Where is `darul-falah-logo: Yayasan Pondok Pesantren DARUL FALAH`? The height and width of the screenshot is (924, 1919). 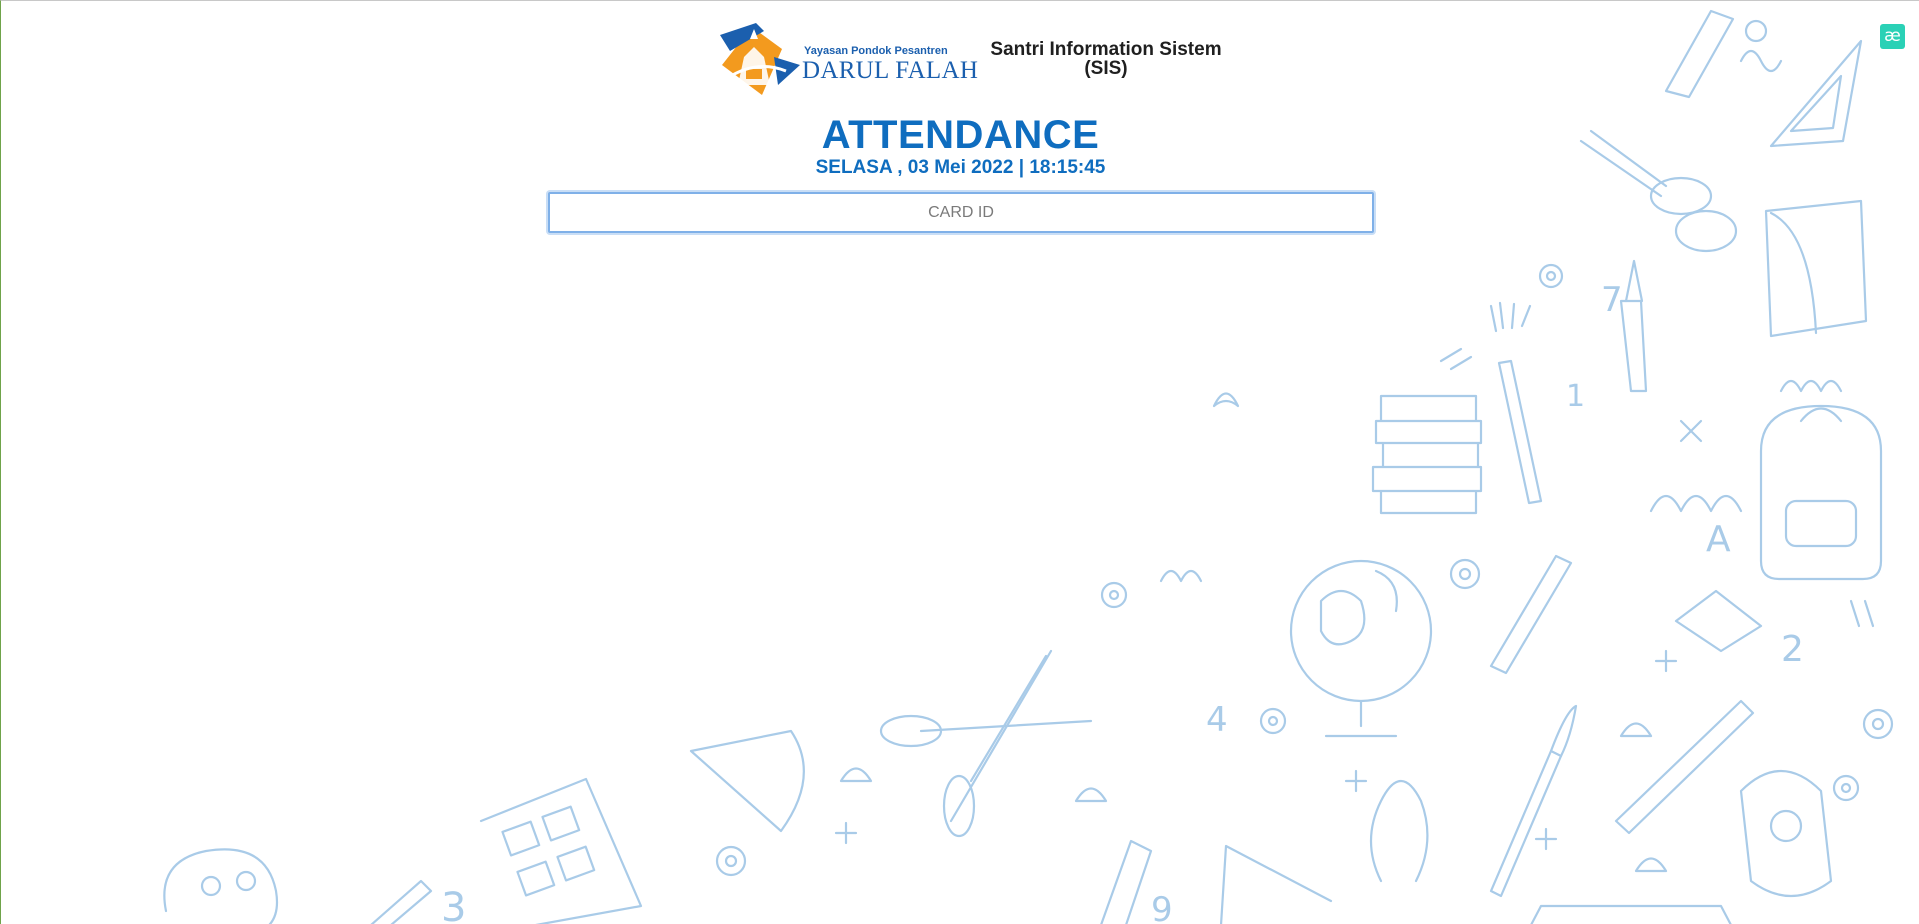
darul-falah-logo: Yayasan Pondok Pesantren DARUL FALAH is located at coordinates (847, 61).